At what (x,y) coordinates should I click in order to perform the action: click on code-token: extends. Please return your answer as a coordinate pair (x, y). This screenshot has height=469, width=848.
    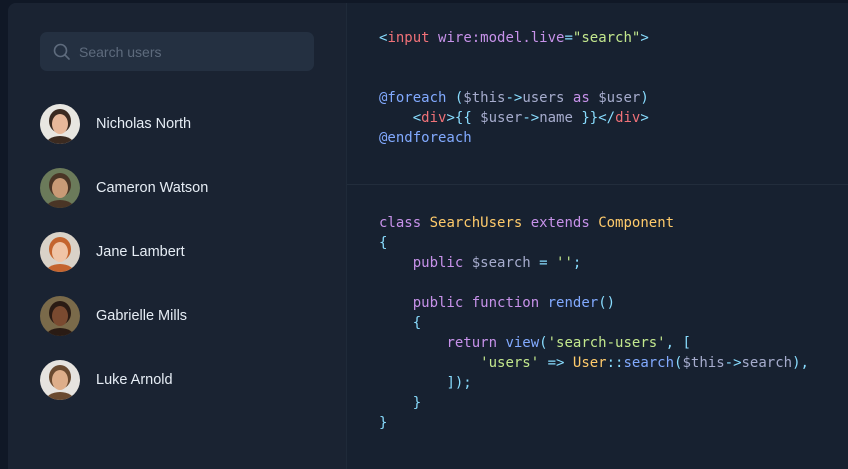
    Looking at the image, I should click on (560, 223).